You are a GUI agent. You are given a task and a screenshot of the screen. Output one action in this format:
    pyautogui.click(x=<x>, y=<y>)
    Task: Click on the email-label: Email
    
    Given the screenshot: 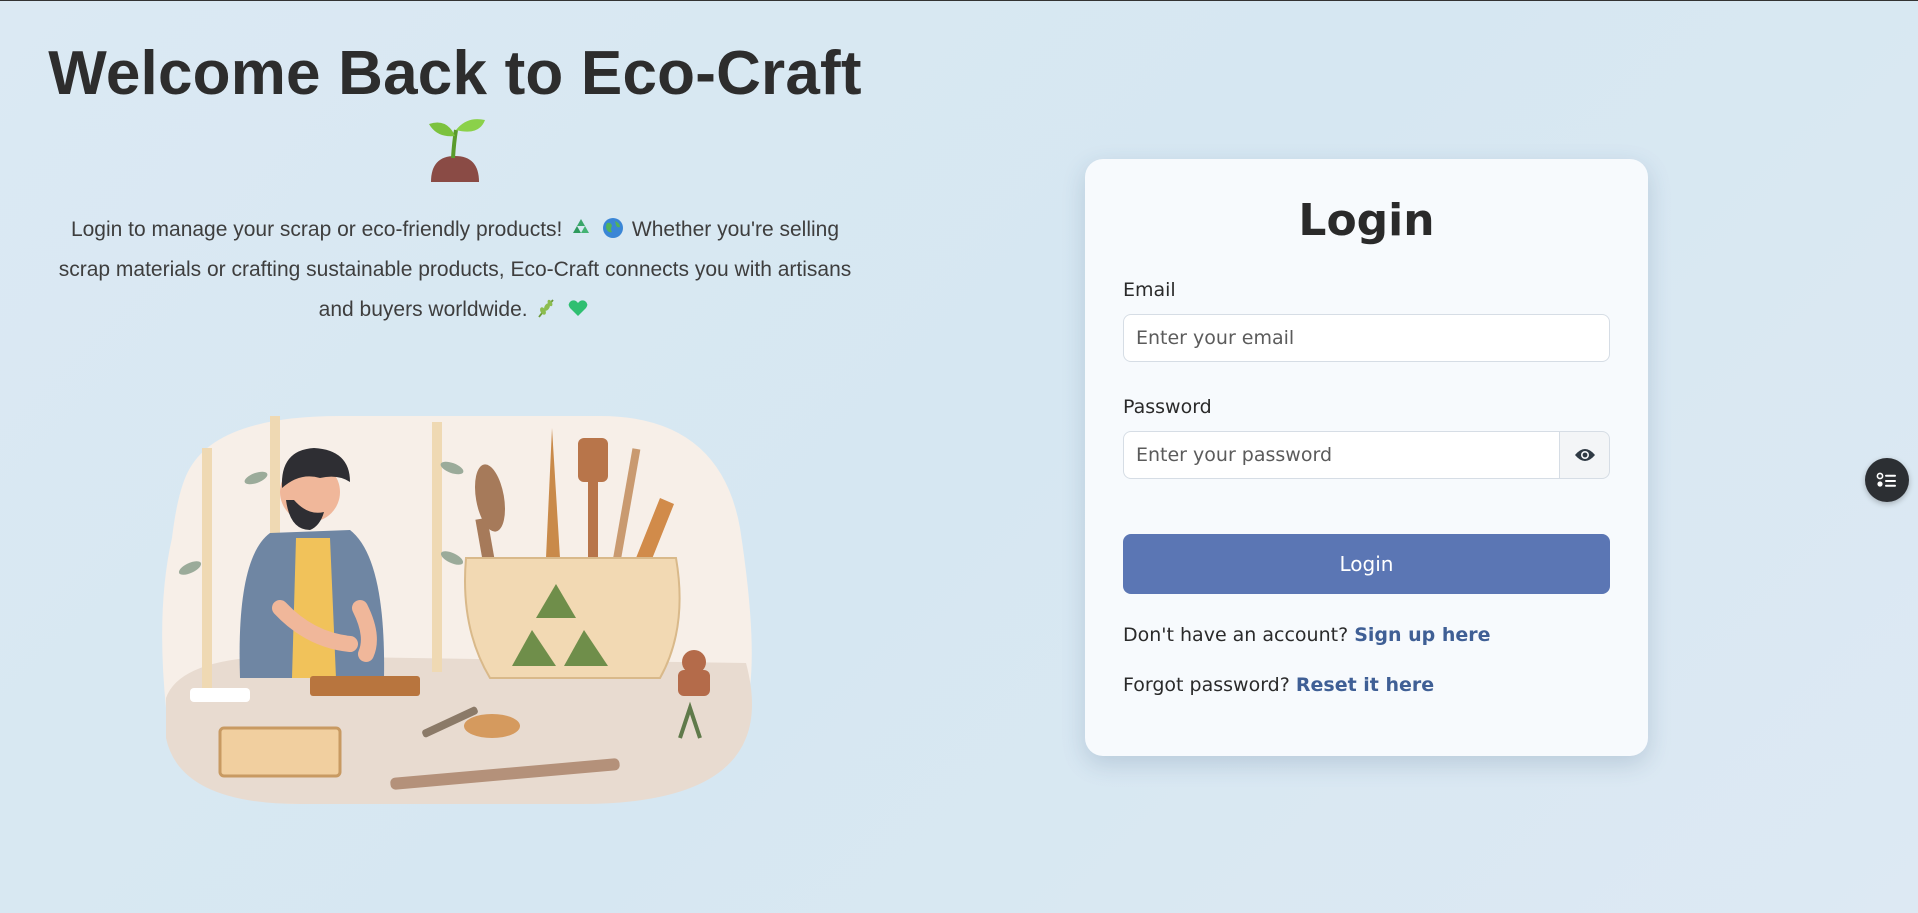 What is the action you would take?
    pyautogui.click(x=1149, y=290)
    